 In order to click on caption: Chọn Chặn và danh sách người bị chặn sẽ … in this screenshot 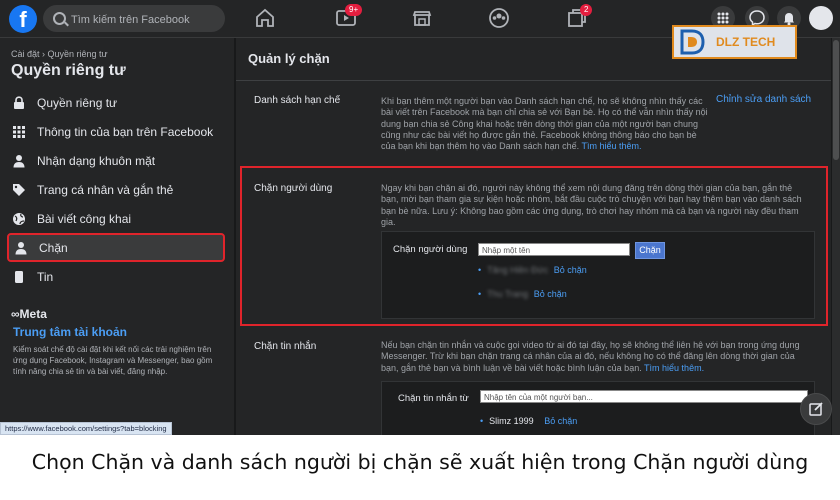, I will do `click(420, 462)`.